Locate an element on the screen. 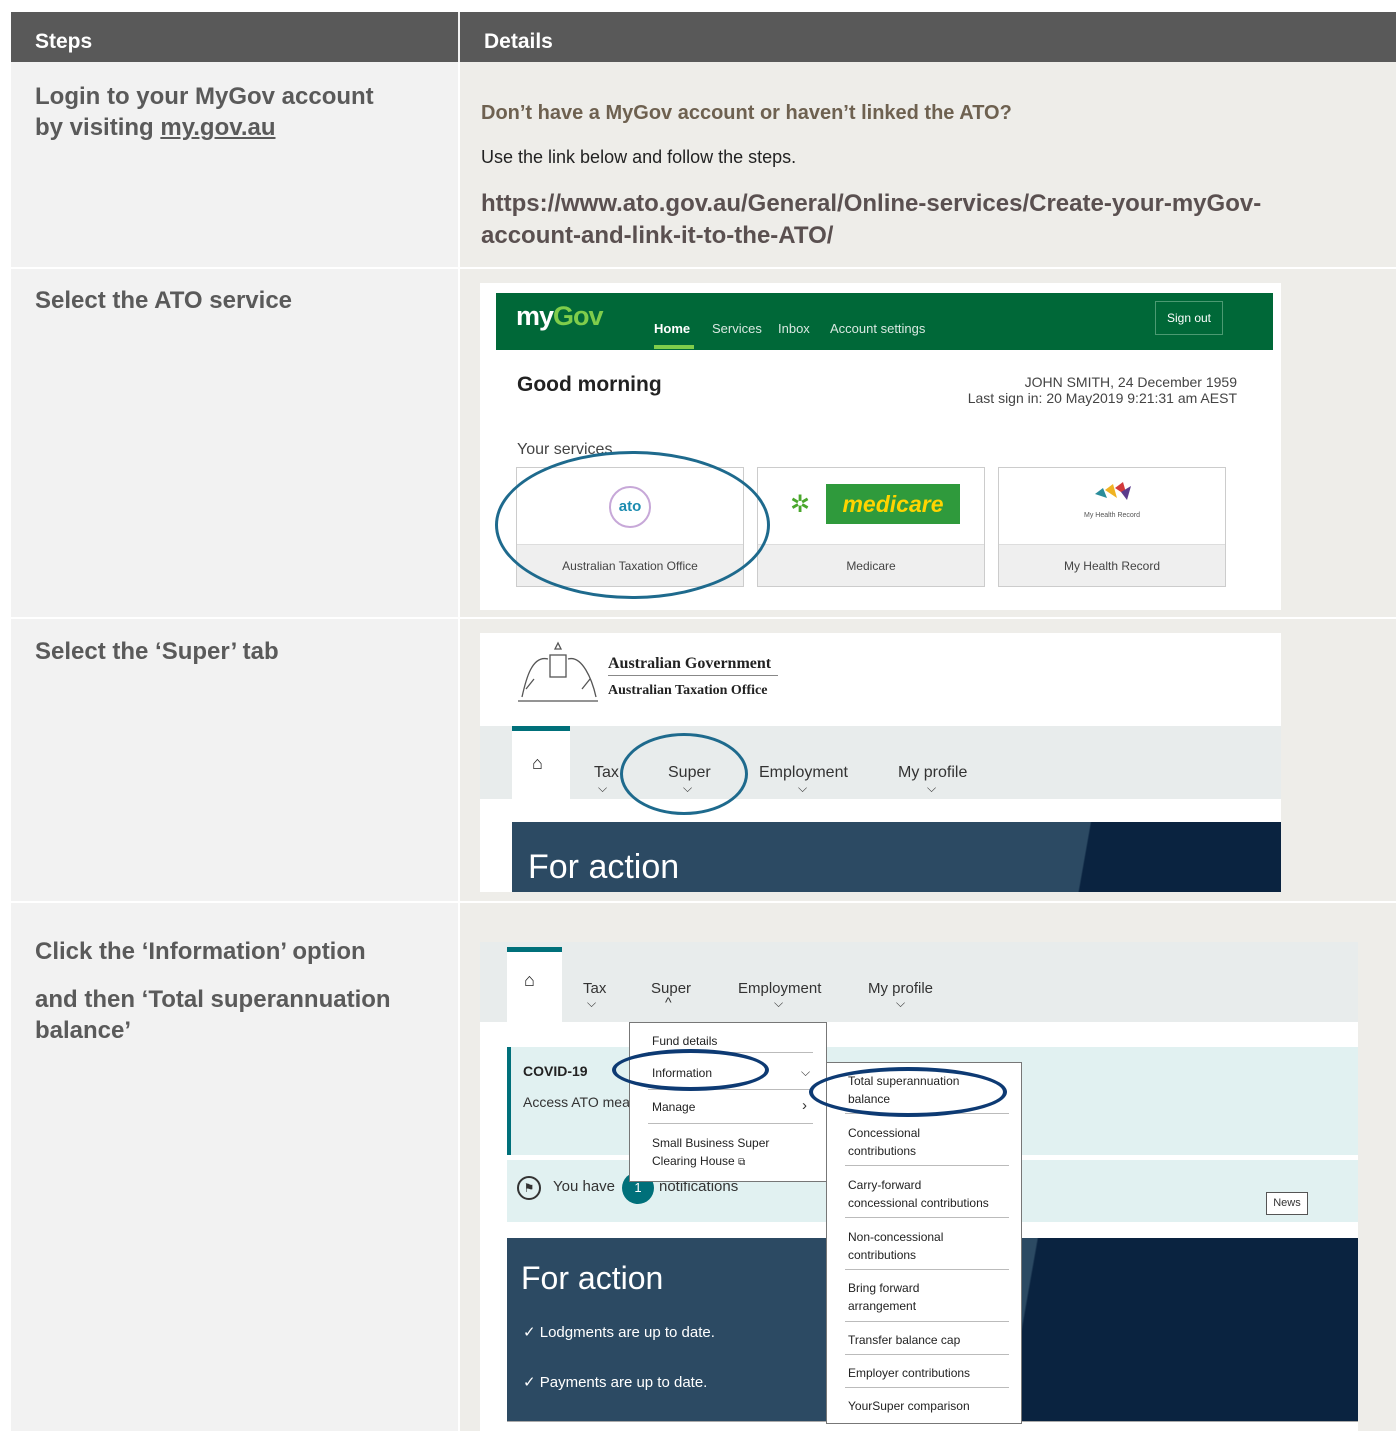 The image size is (1396, 1431). coat-of-arms-icon is located at coordinates (558, 671).